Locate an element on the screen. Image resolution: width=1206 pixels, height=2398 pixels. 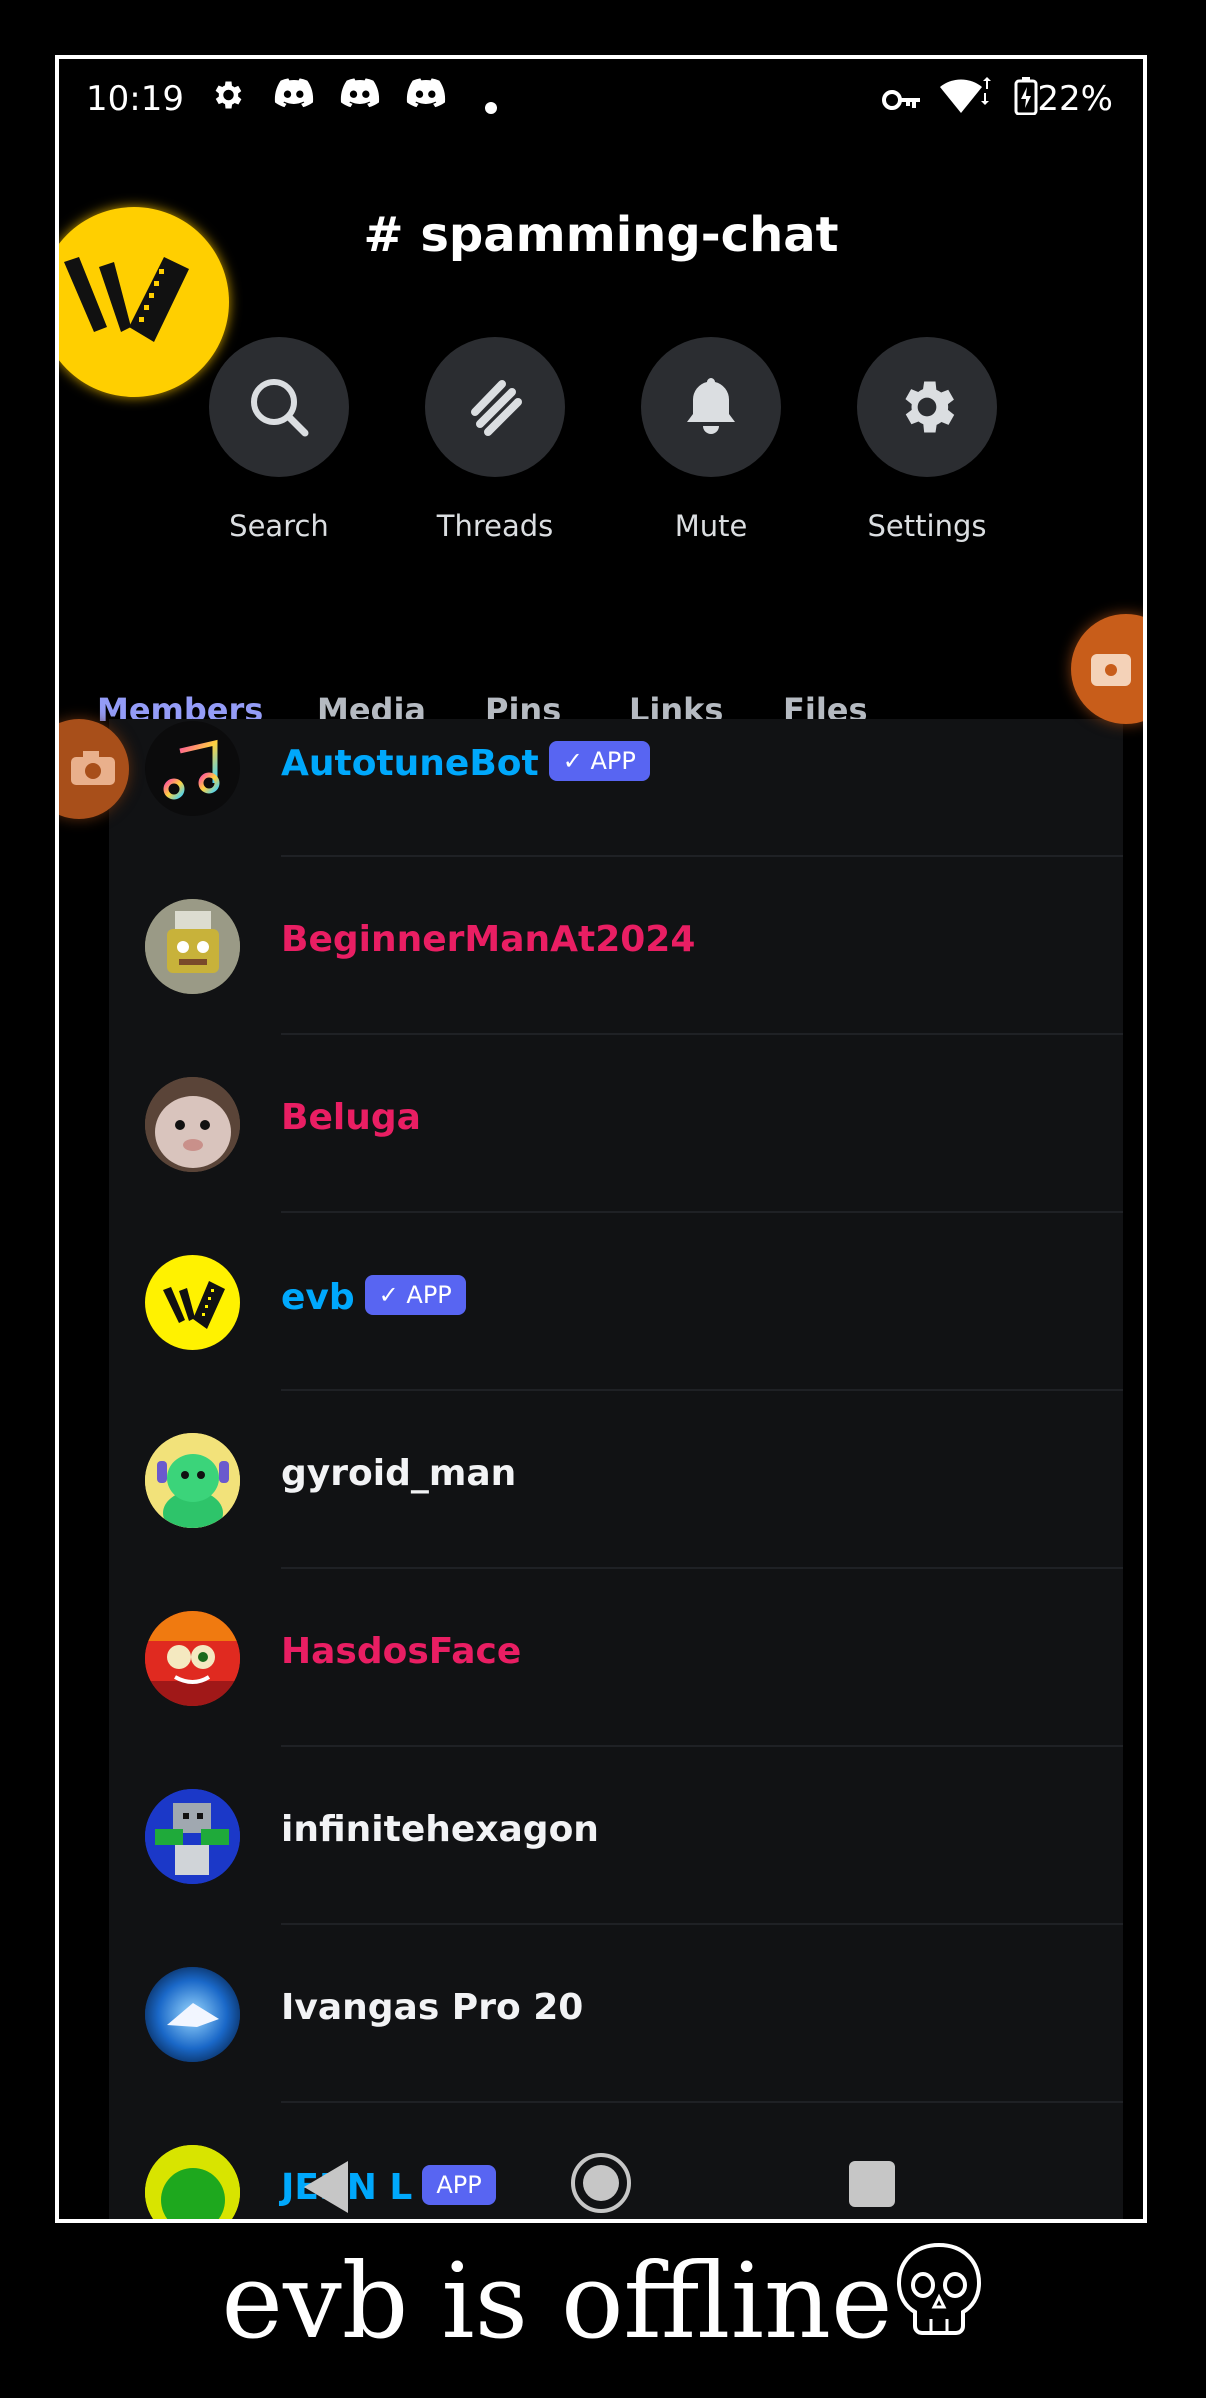
threads-button: Threads is located at coordinates (495, 440).